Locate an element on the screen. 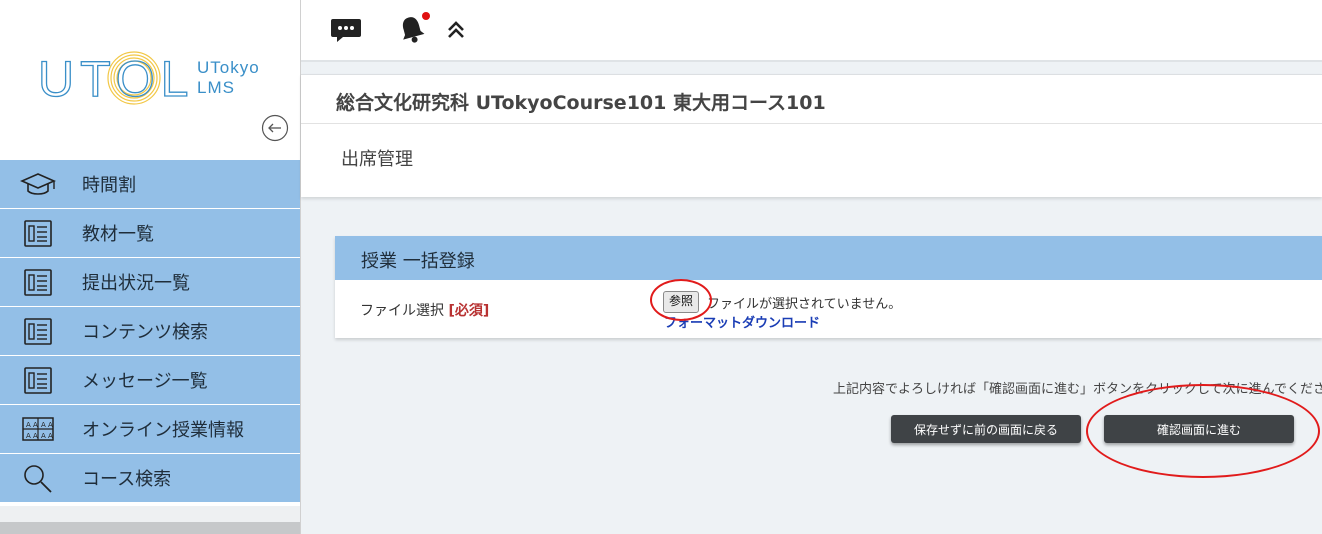  card-title: 授業 一括登録 is located at coordinates (418, 261).